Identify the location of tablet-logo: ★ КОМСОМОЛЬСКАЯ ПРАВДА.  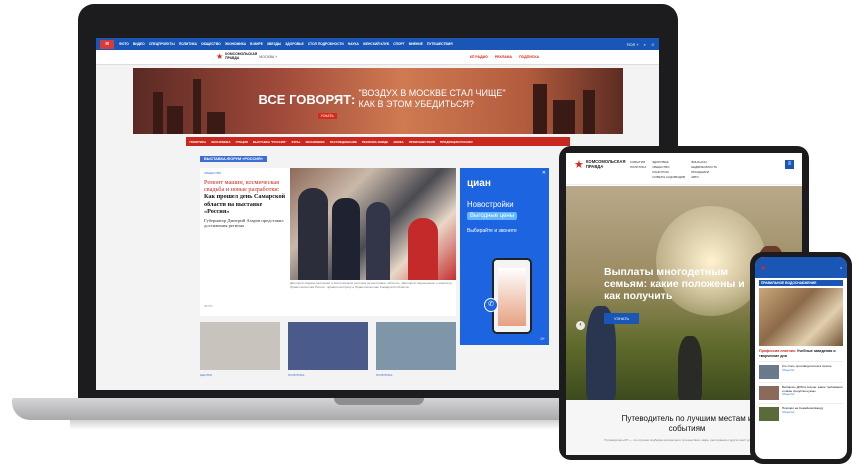
(600, 164).